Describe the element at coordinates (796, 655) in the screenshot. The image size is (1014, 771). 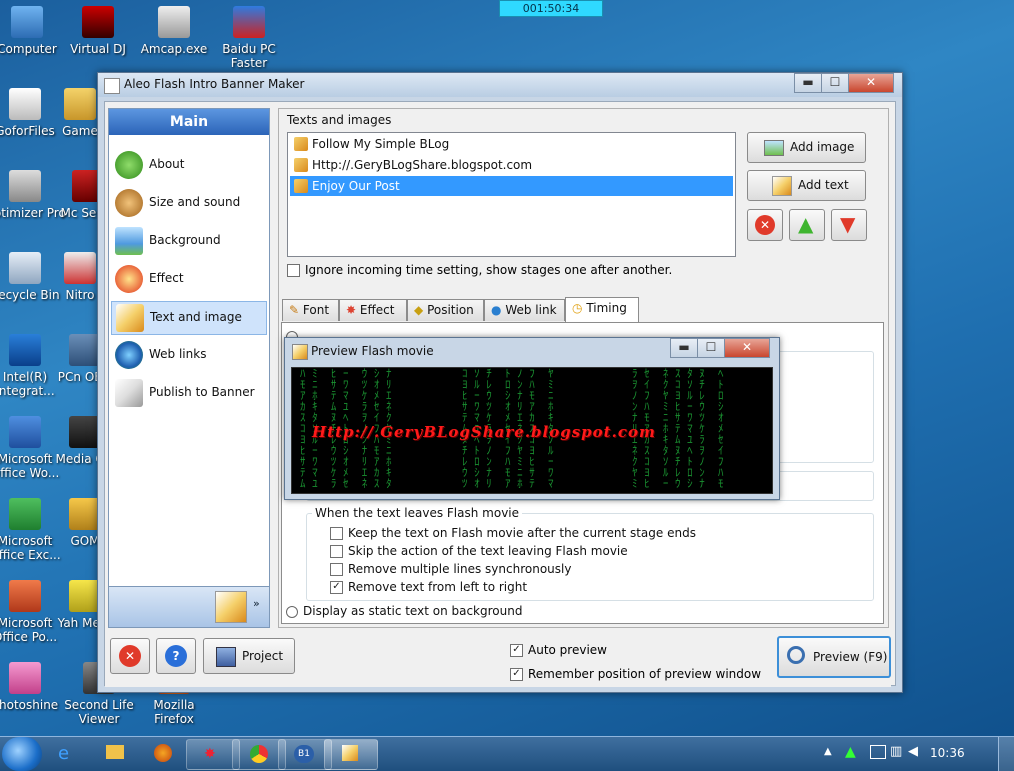
I see `magnifier-icon` at that location.